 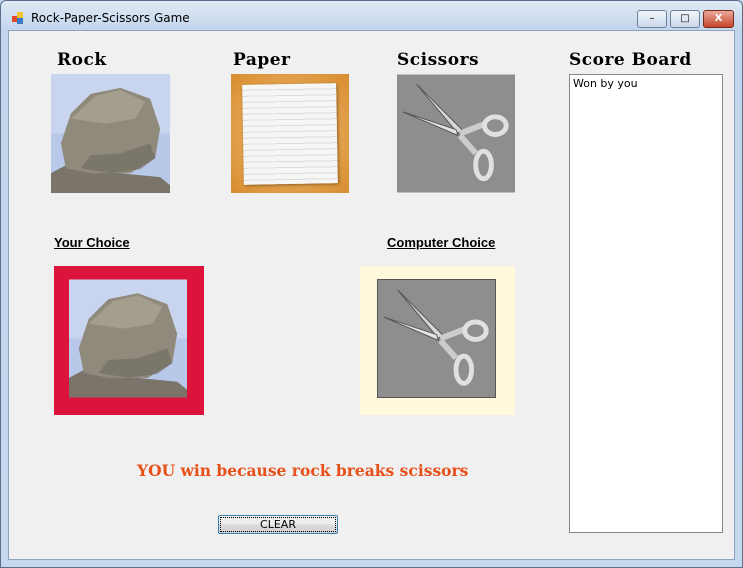 I want to click on app-icon, so click(x=18, y=18).